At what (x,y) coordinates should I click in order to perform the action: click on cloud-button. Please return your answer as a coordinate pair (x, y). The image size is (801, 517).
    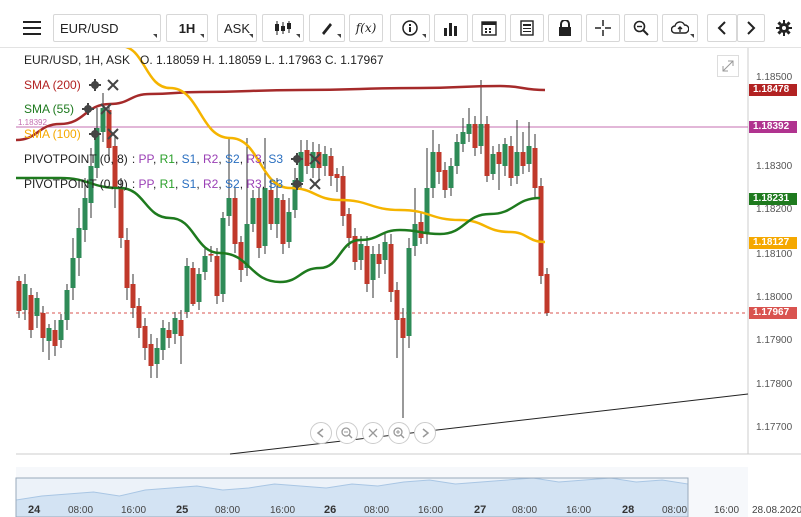
    Looking at the image, I should click on (680, 28).